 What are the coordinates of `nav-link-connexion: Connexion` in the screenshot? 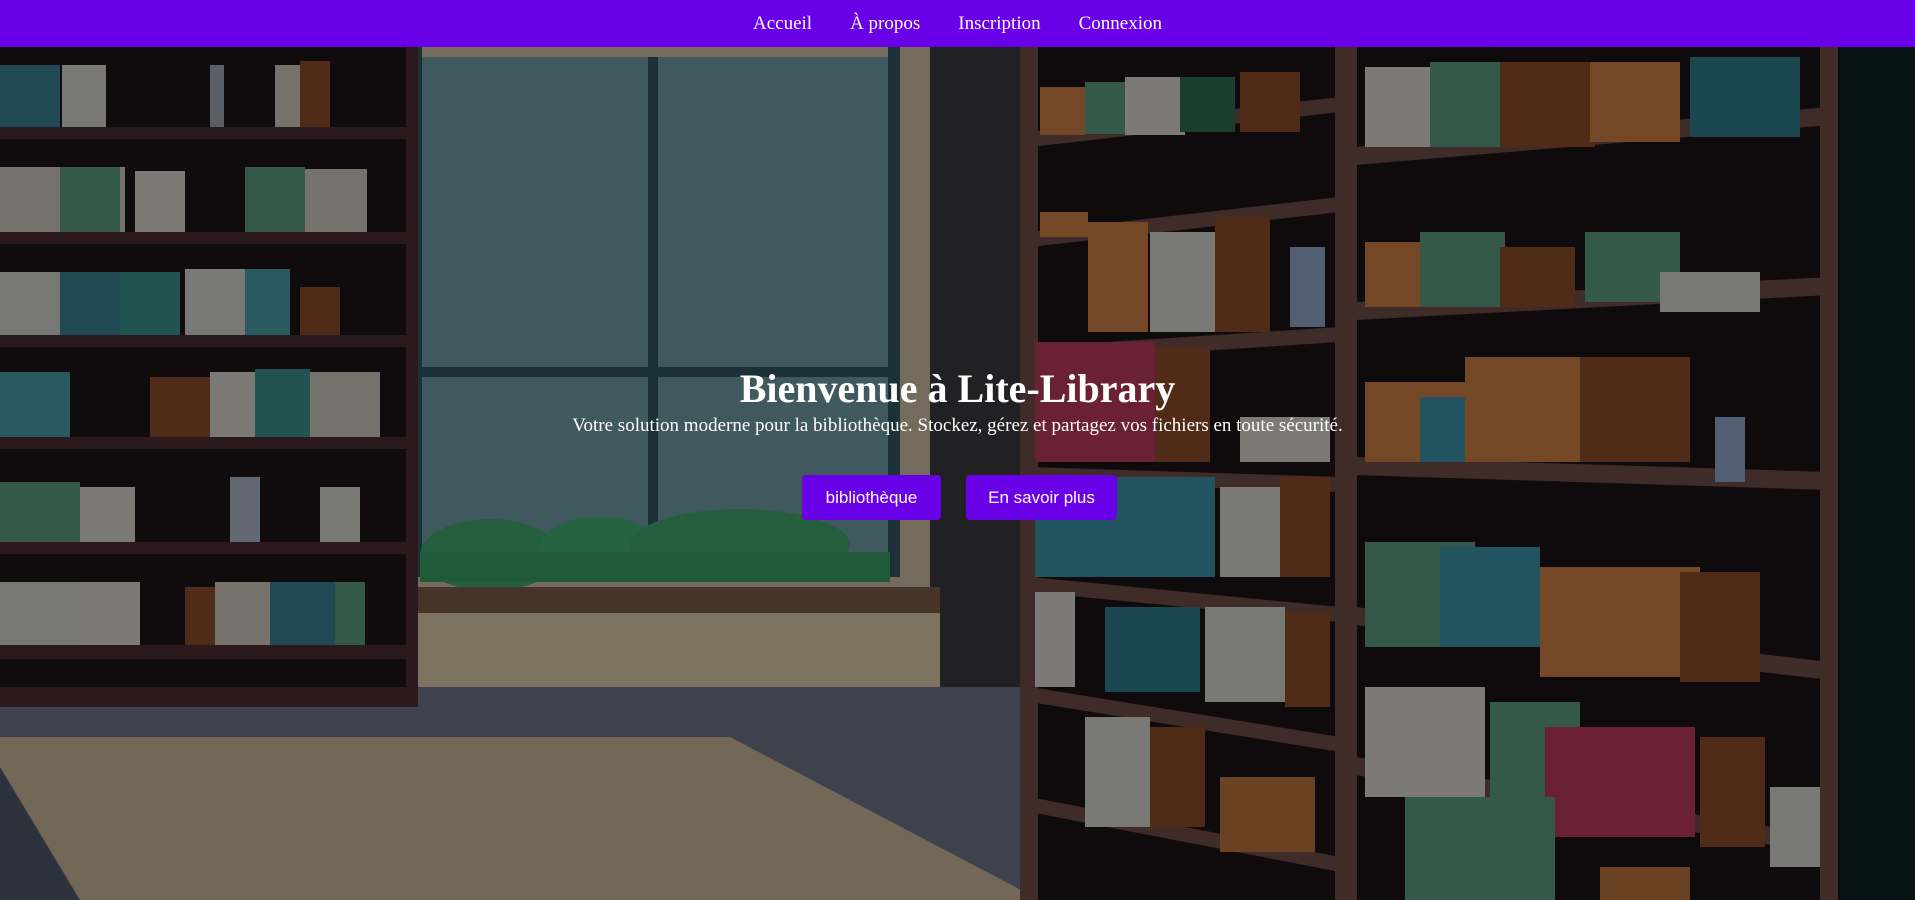 It's located at (1120, 24).